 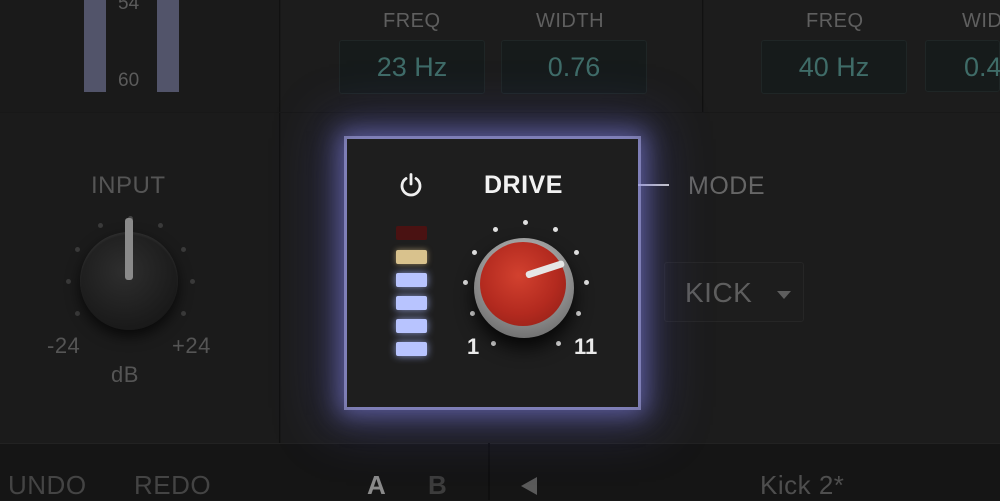 I want to click on input-label: INPUT, so click(x=128, y=185).